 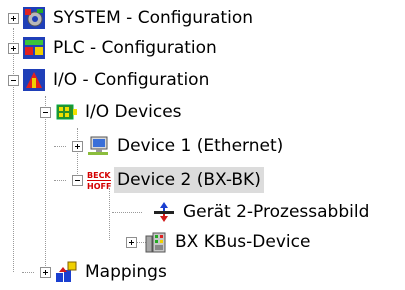 I want to click on tree-item-plc-configuration: PLC - Configuration, so click(x=160, y=48).